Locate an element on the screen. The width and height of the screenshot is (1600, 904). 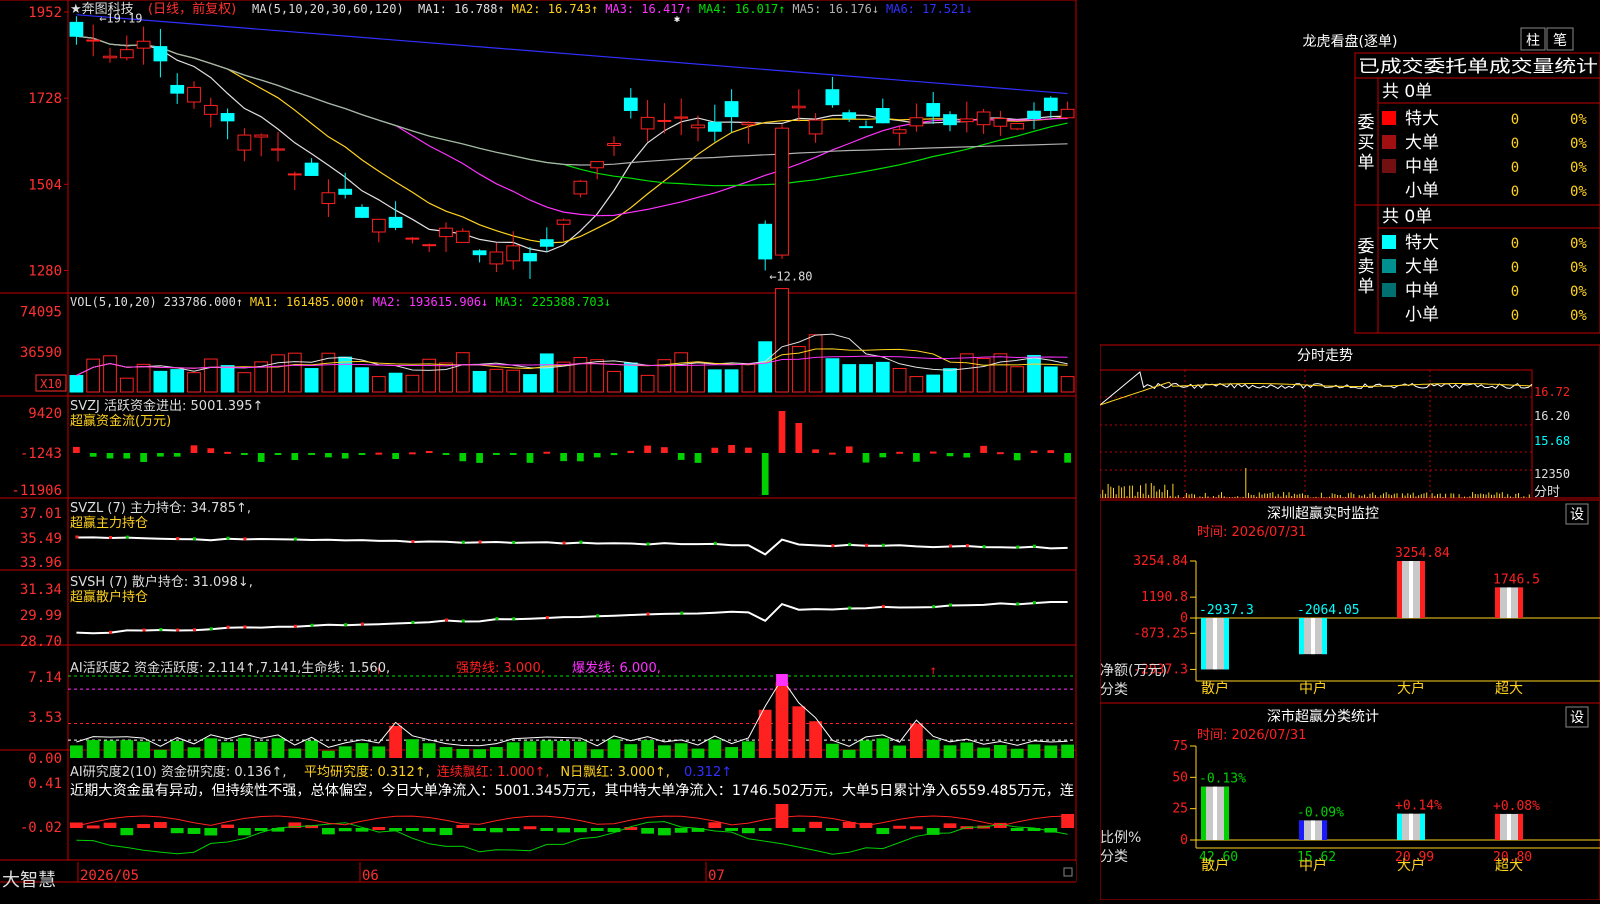
research-header-label: 平均研究度: 0.312↑, is located at coordinates (367, 772).